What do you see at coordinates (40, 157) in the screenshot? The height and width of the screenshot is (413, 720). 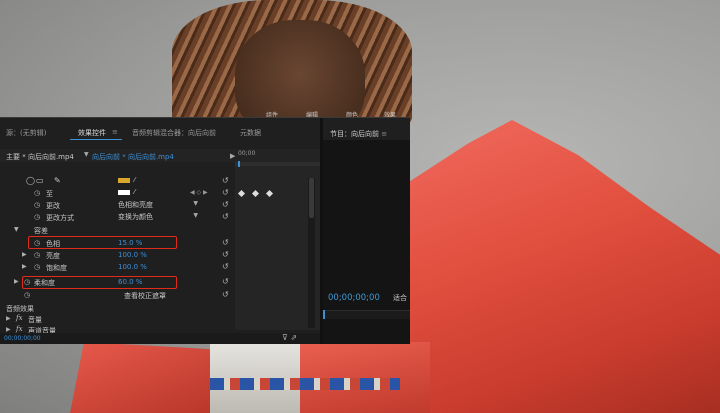 I see `master-clip-label: 主要 * 向后向前.mp4` at bounding box center [40, 157].